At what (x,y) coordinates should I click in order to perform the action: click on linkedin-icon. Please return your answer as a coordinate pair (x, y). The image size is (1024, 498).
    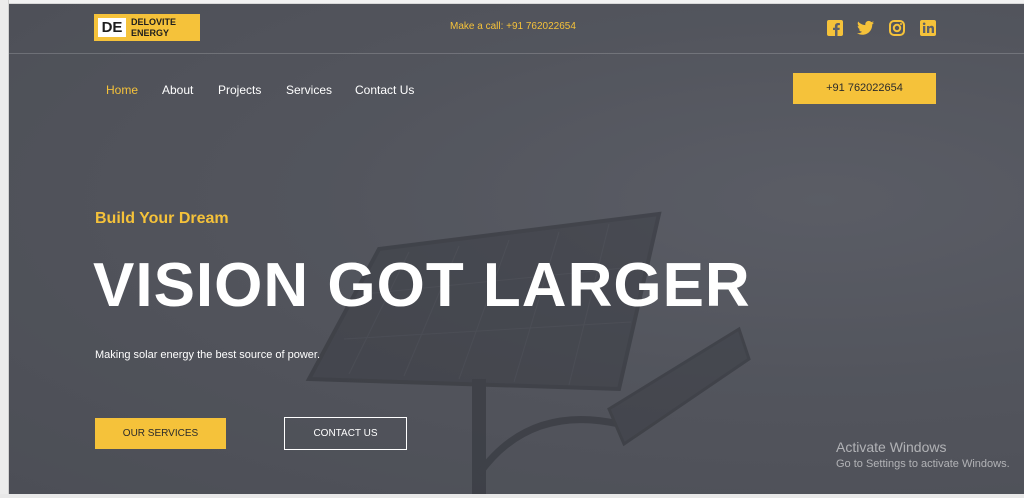
    Looking at the image, I should click on (928, 28).